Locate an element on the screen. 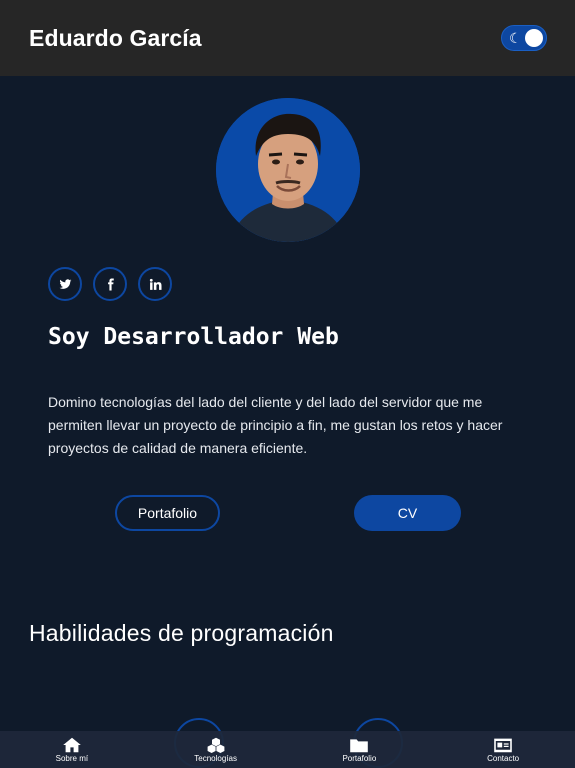 The height and width of the screenshot is (768, 575). cubes-icon is located at coordinates (216, 745).